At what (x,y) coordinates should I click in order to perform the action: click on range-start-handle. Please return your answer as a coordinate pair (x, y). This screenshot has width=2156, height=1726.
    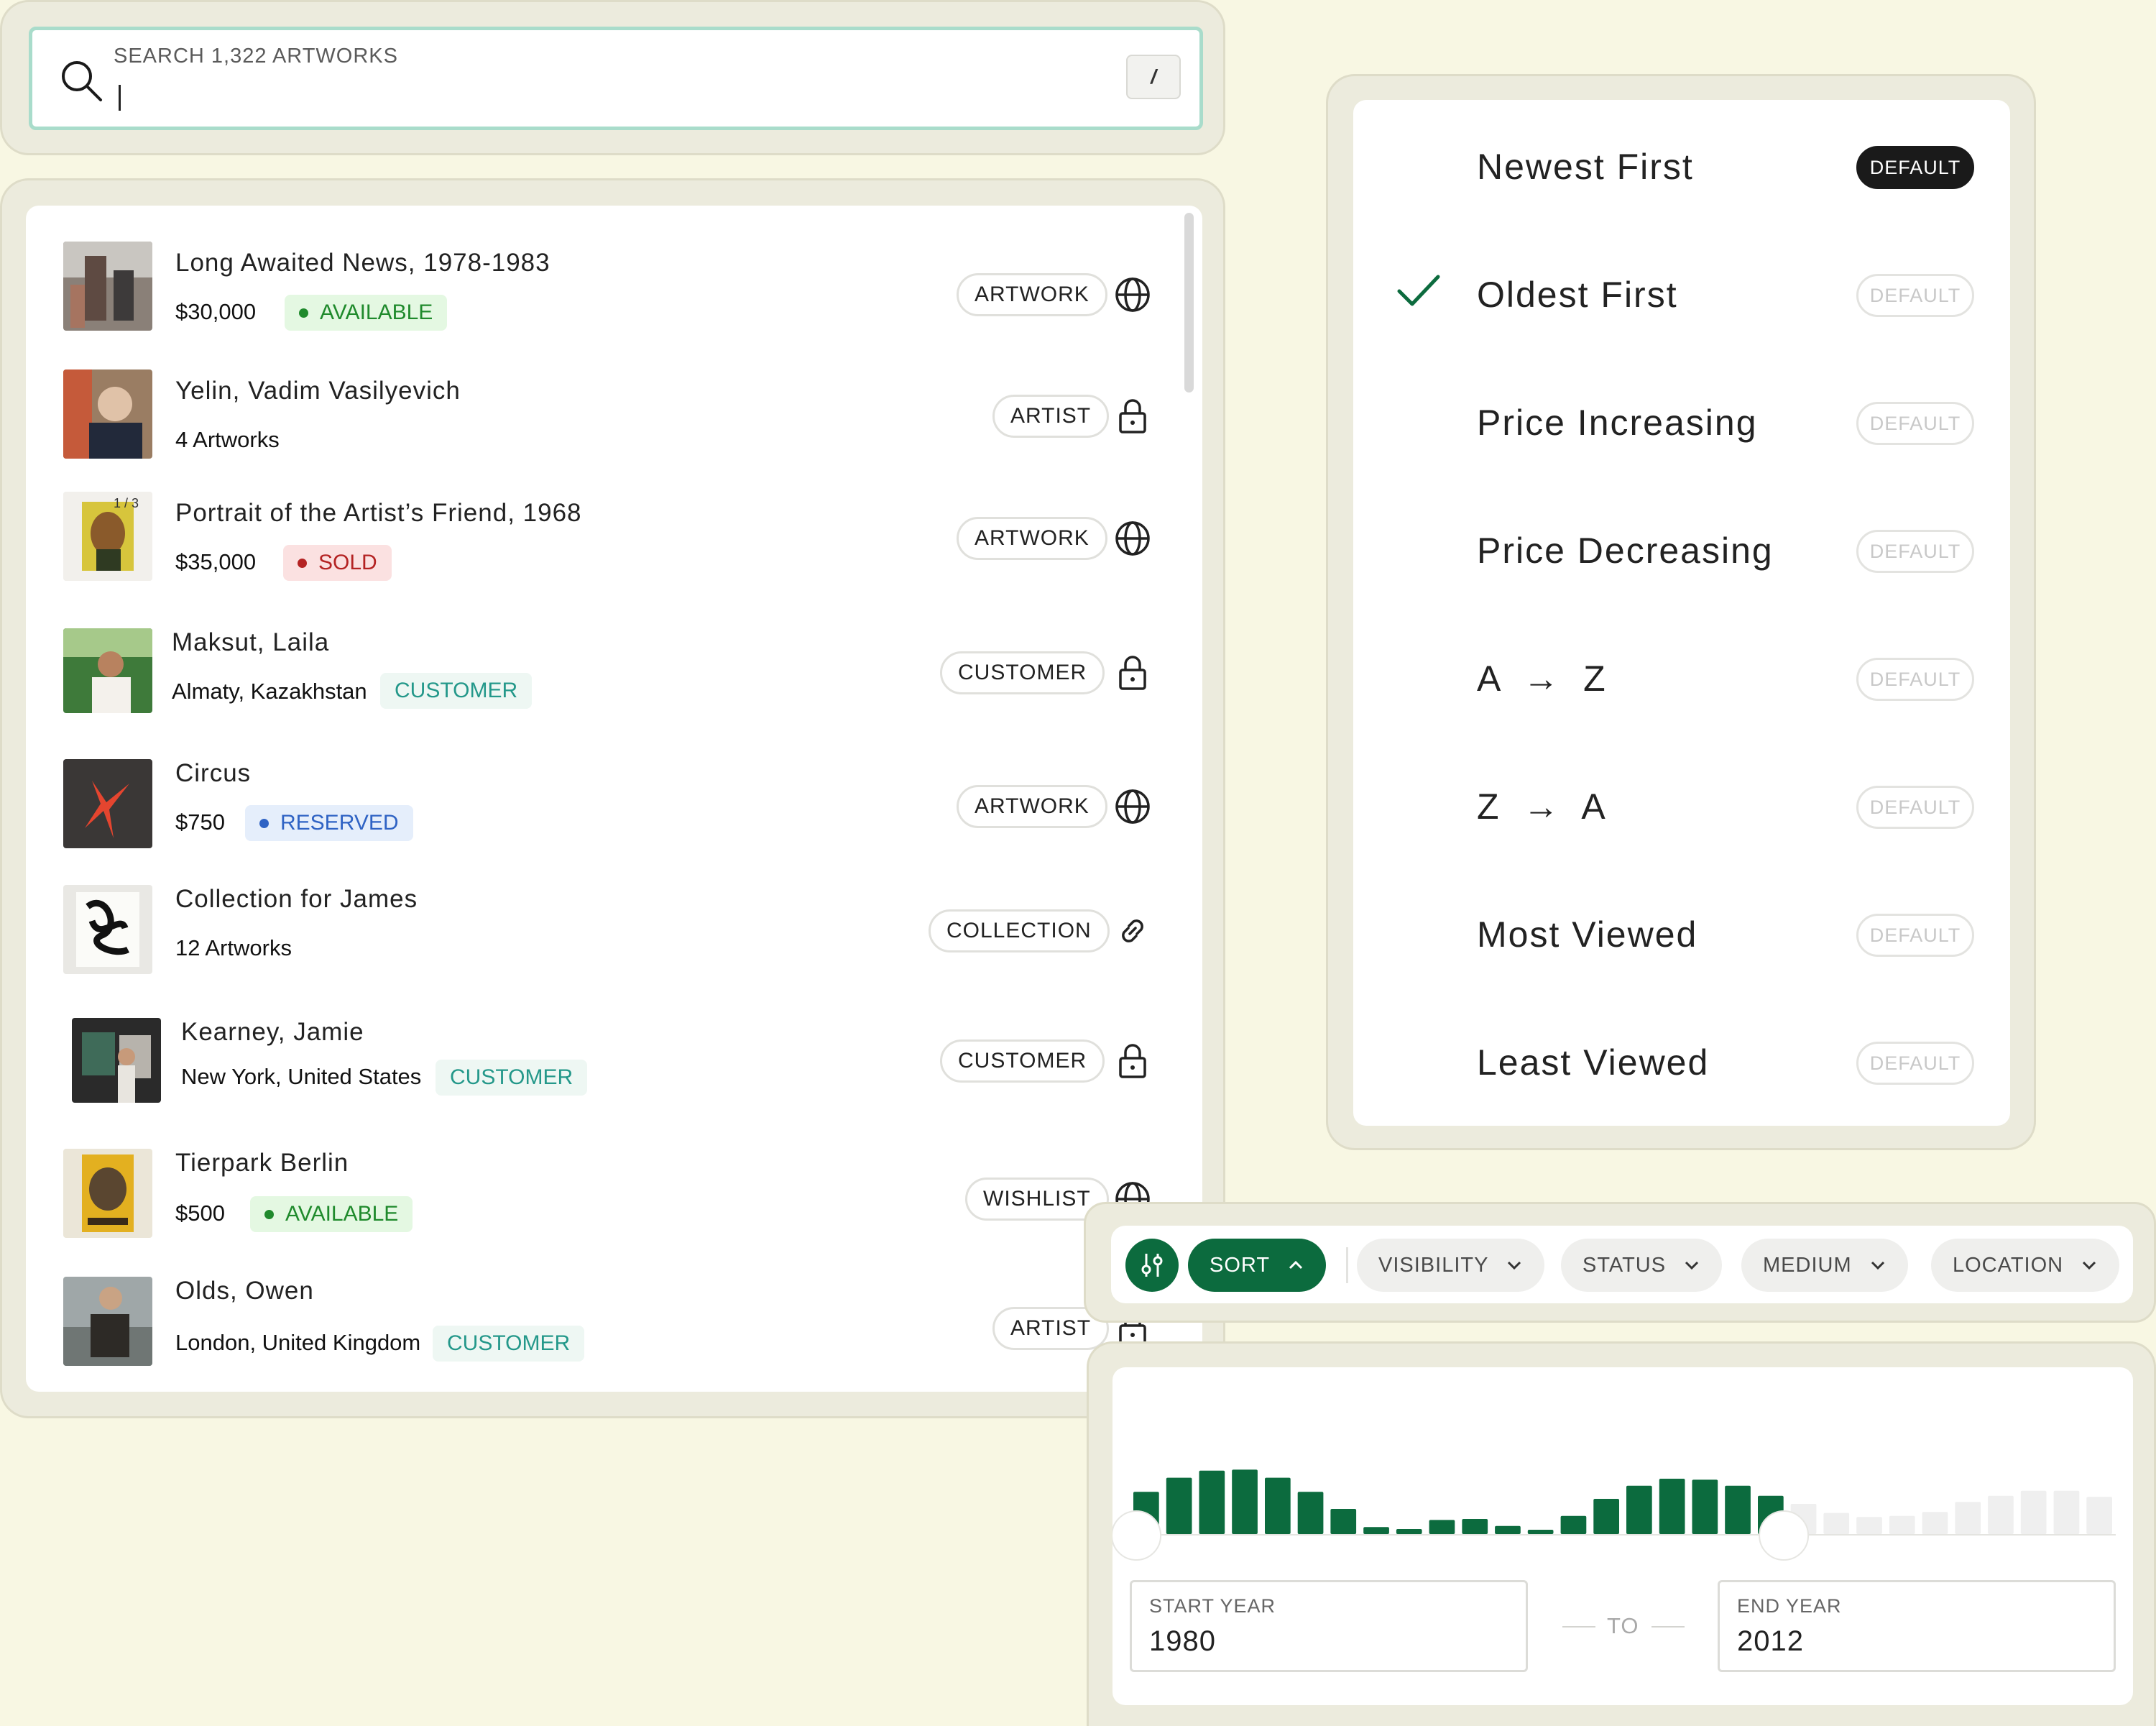
    Looking at the image, I should click on (1137, 1535).